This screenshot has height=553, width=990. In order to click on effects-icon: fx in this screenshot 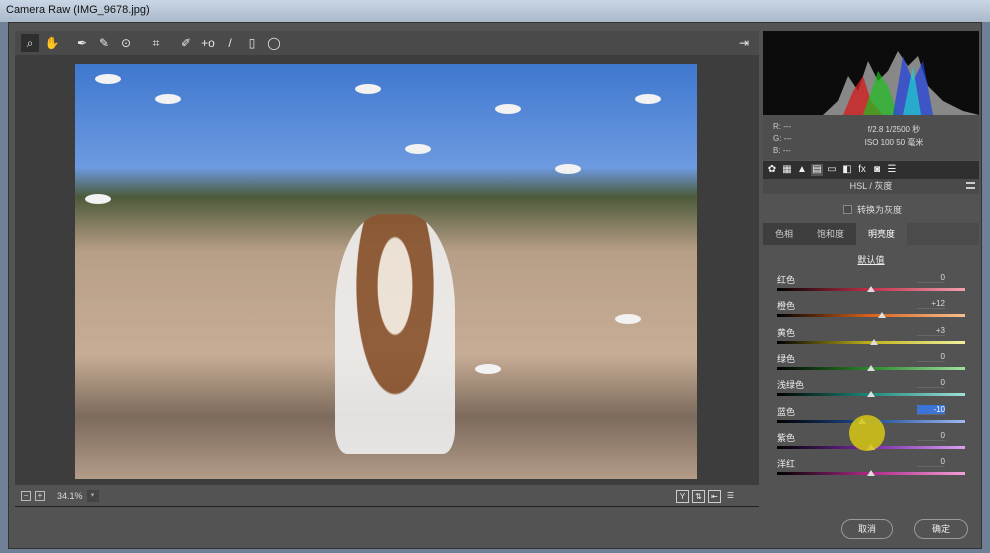, I will do `click(862, 170)`.